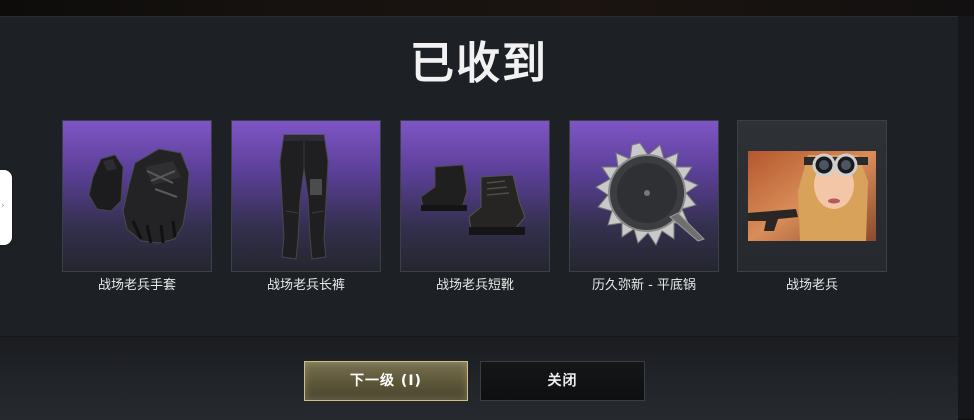 The image size is (974, 420). Describe the element at coordinates (479, 63) in the screenshot. I see `dialog-title: 已收到` at that location.